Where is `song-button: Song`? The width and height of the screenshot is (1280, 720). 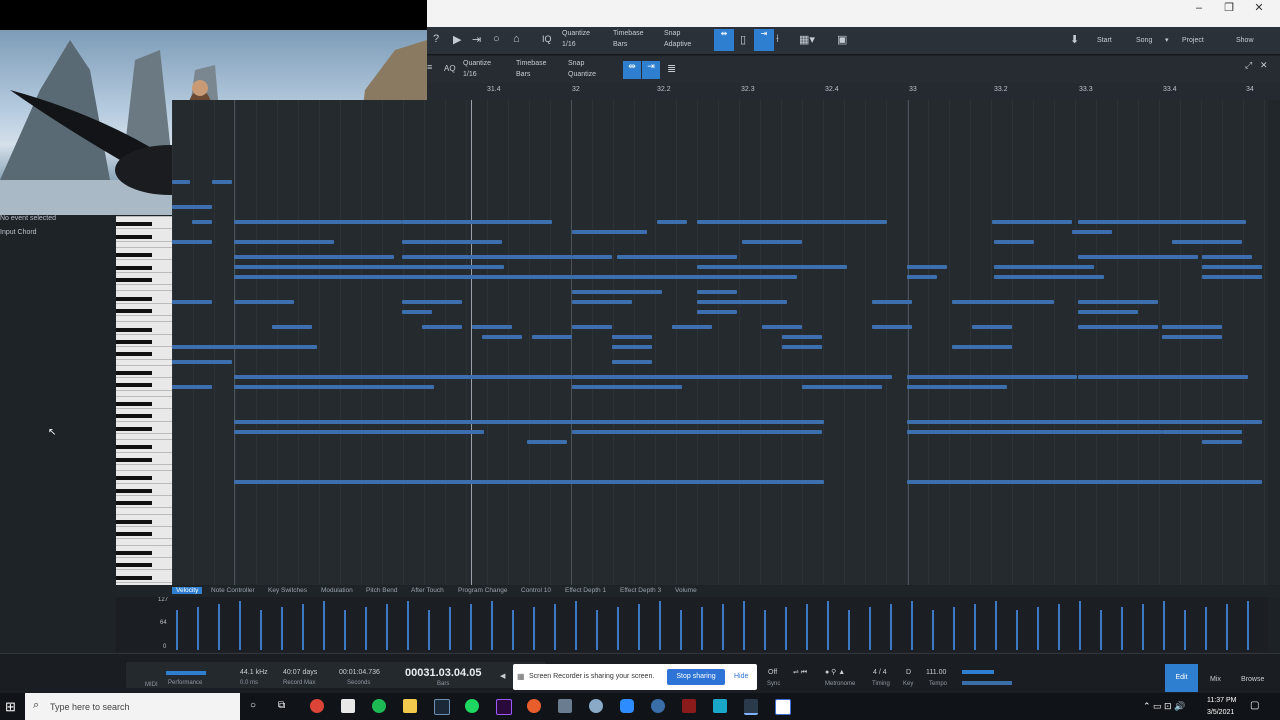 song-button: Song is located at coordinates (1144, 40).